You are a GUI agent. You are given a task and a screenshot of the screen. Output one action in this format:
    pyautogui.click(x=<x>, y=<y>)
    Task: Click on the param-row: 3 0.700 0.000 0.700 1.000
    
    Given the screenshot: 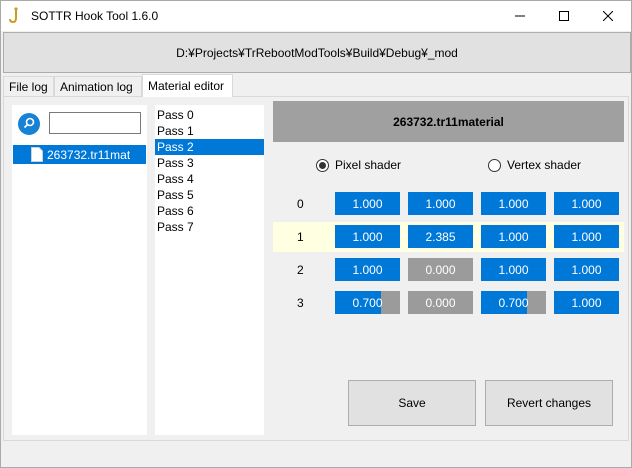 What is the action you would take?
    pyautogui.click(x=448, y=303)
    